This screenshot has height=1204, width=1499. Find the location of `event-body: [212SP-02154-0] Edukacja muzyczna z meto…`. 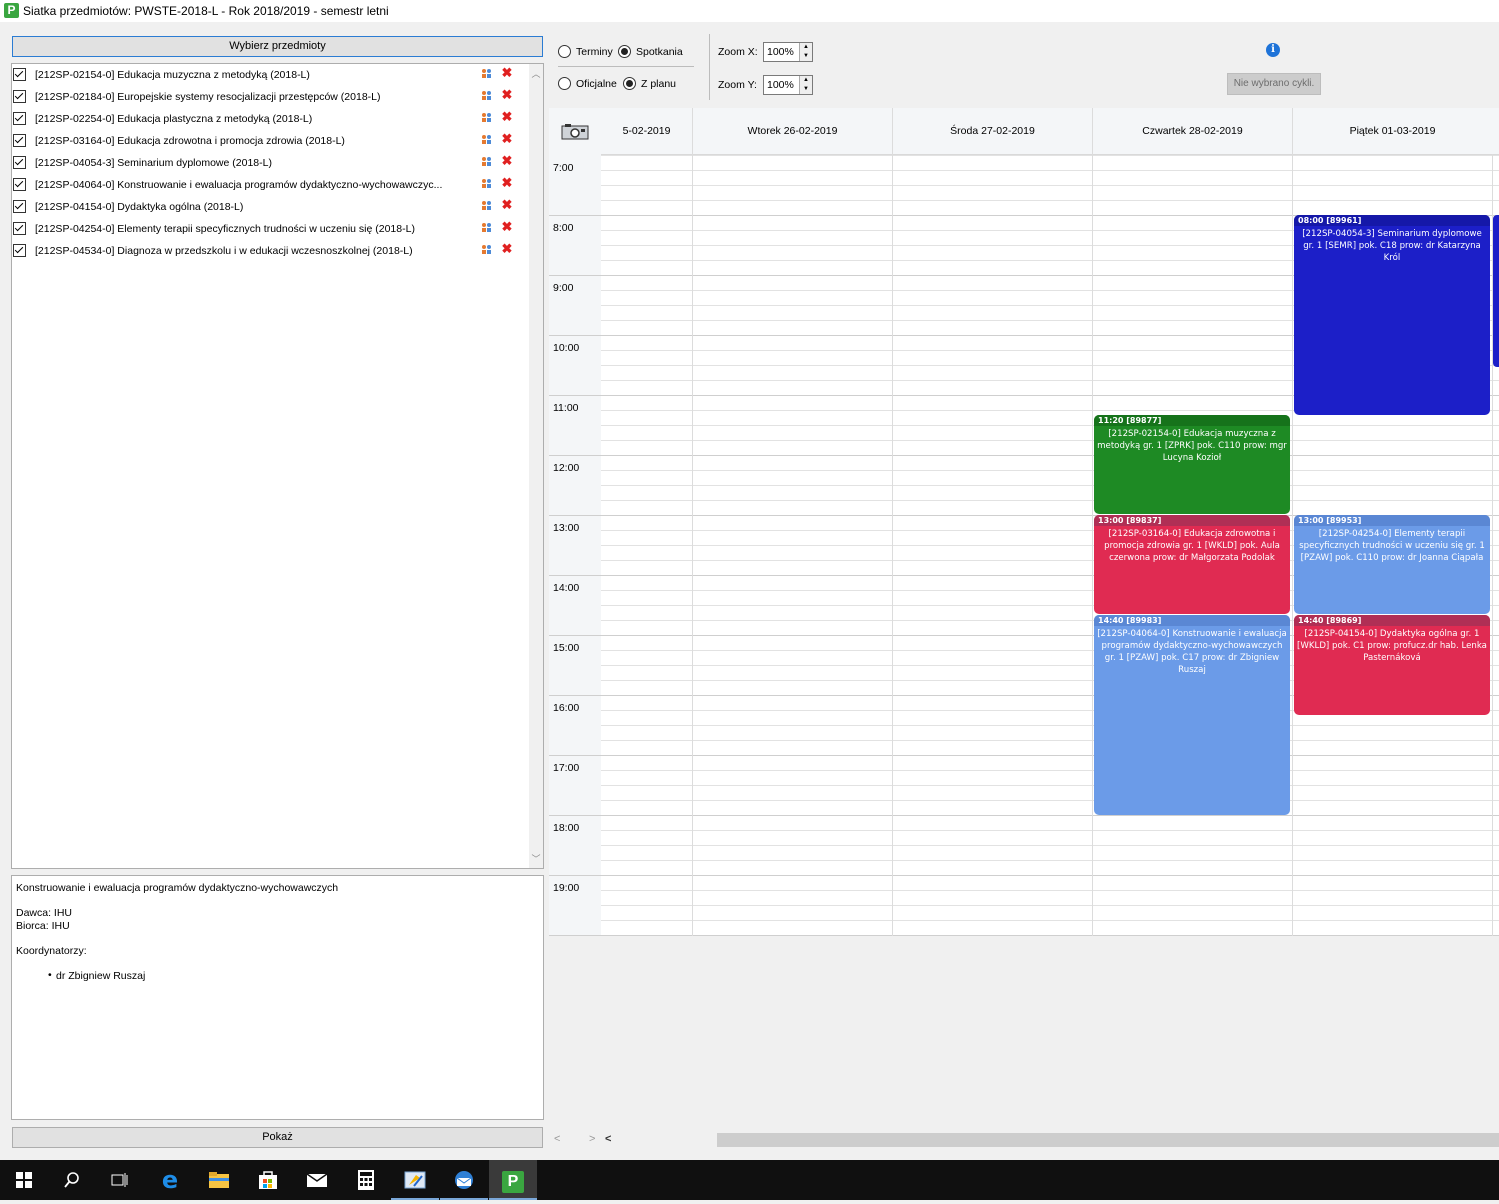

event-body: [212SP-02154-0] Edukacja muzyczna z meto… is located at coordinates (1192, 446).